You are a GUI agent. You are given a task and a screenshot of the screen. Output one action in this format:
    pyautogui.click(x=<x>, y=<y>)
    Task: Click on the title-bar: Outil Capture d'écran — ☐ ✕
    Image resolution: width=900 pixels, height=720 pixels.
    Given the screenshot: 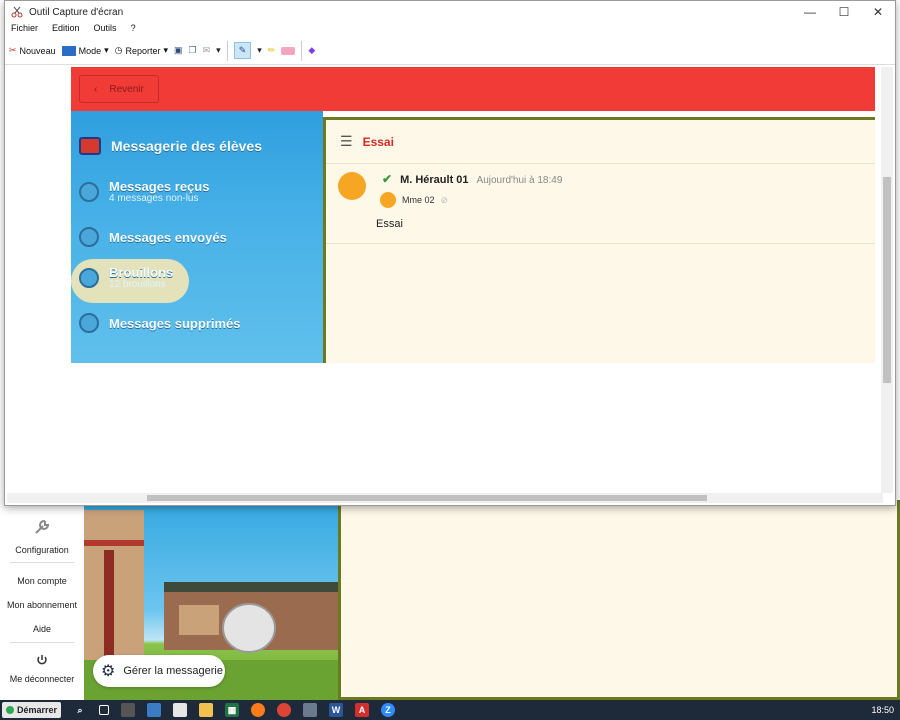 What is the action you would take?
    pyautogui.click(x=450, y=12)
    